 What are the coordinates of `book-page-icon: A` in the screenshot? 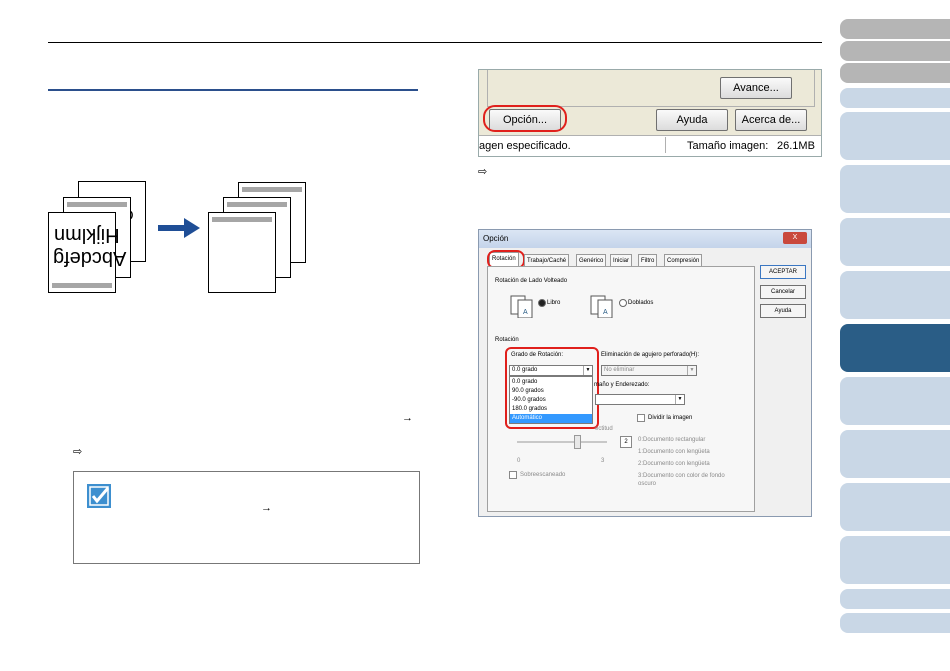 It's located at (521, 306).